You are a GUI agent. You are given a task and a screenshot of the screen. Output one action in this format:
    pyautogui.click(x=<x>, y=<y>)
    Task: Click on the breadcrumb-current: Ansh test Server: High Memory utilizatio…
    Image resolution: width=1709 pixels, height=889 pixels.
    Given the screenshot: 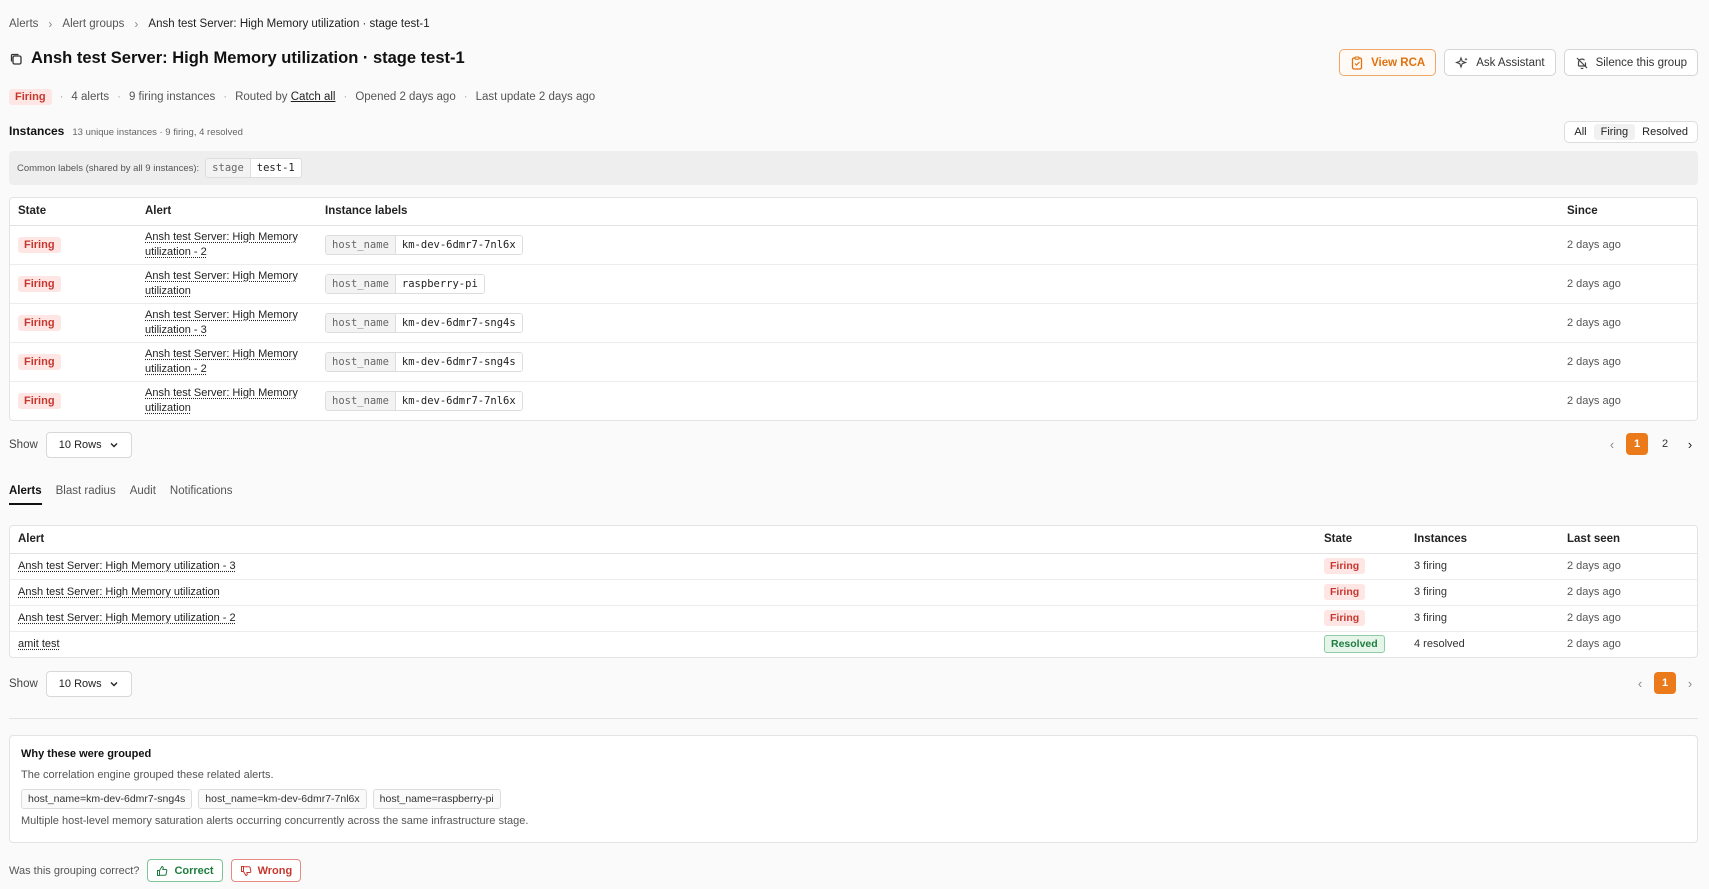 What is the action you would take?
    pyautogui.click(x=289, y=24)
    